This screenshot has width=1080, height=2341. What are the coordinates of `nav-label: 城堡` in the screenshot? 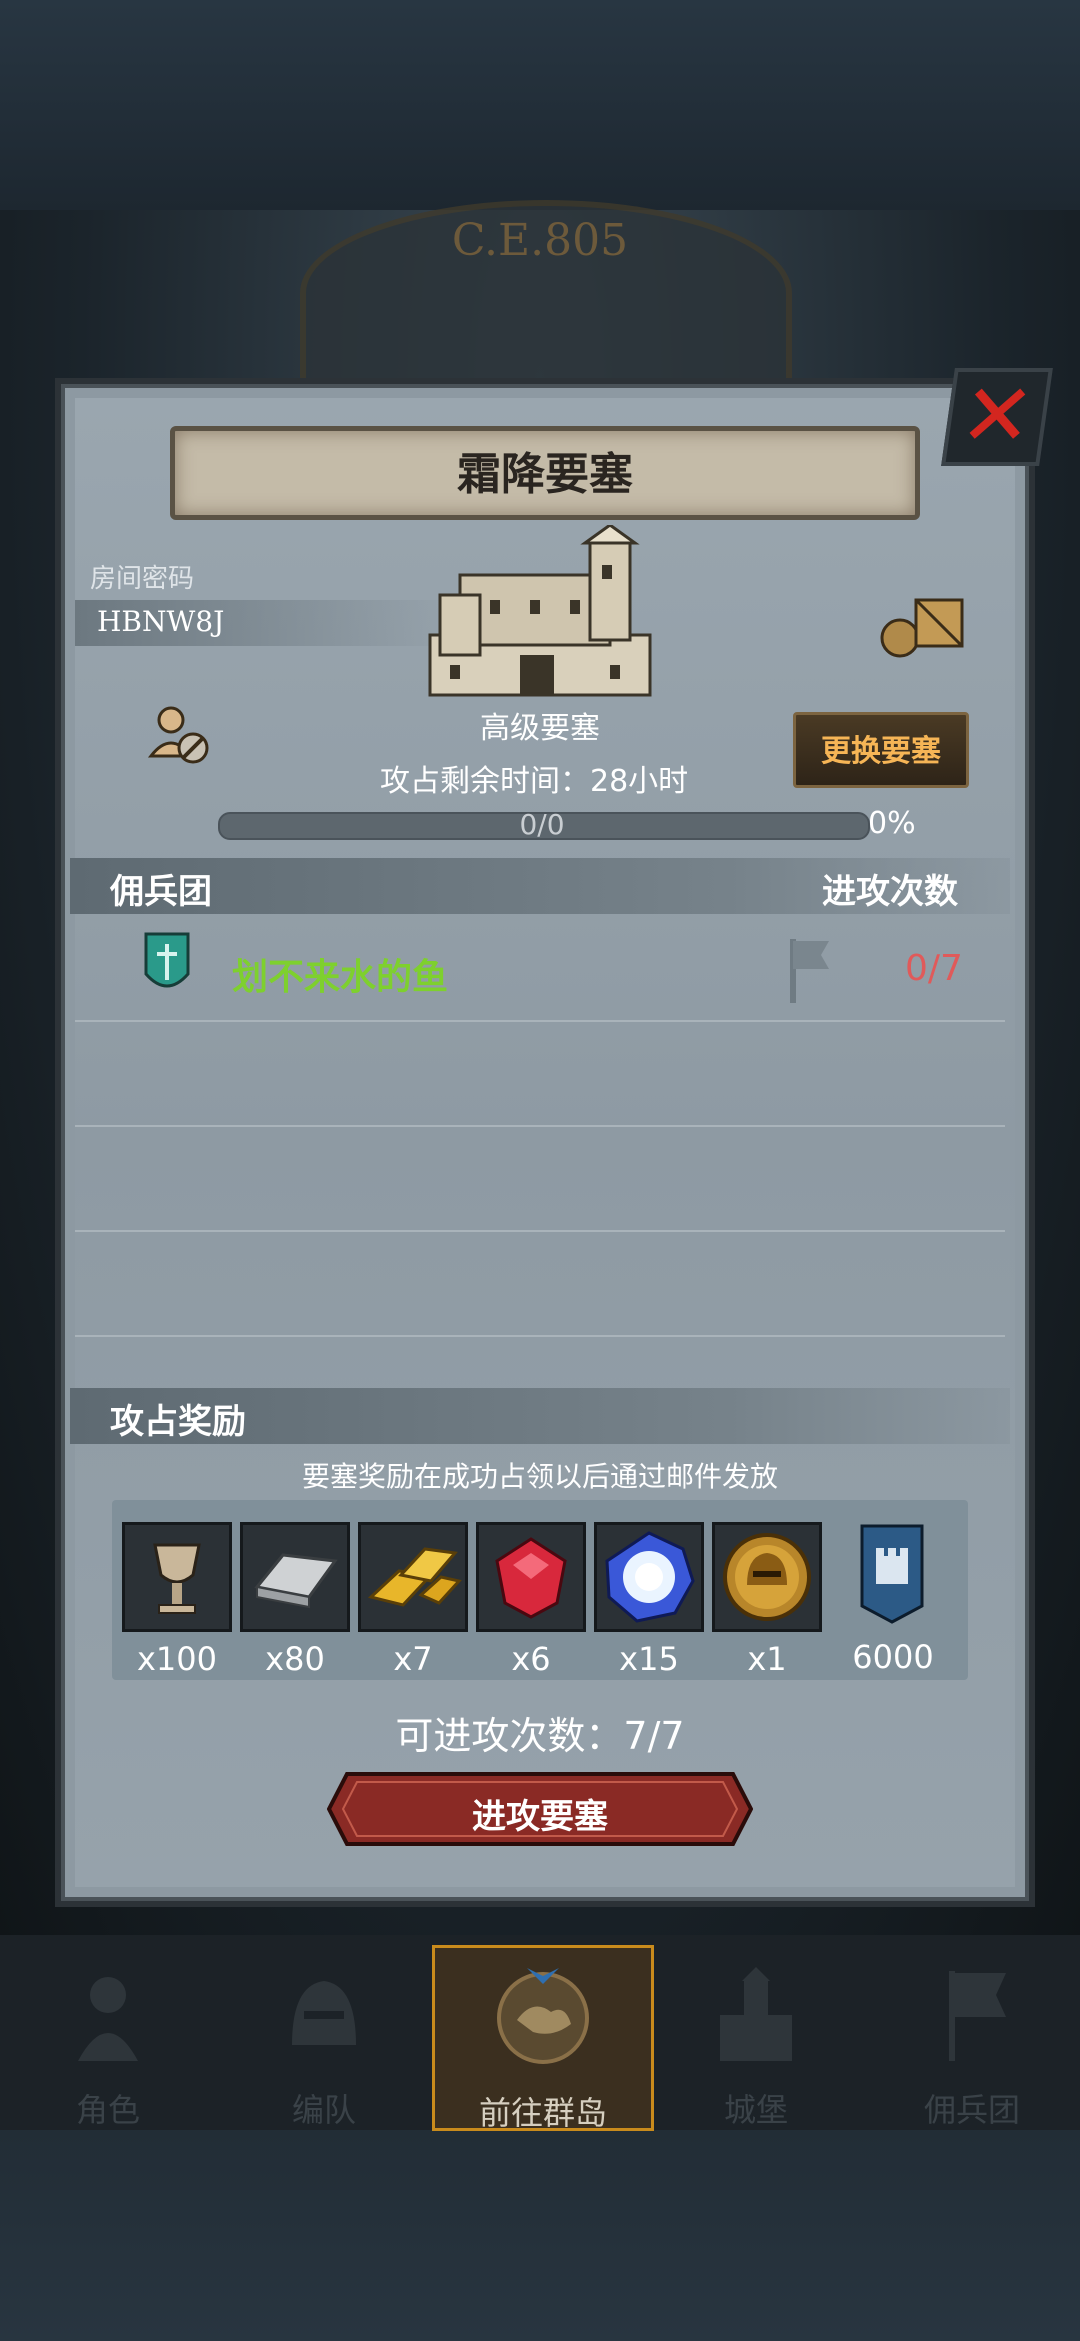 It's located at (755, 2110).